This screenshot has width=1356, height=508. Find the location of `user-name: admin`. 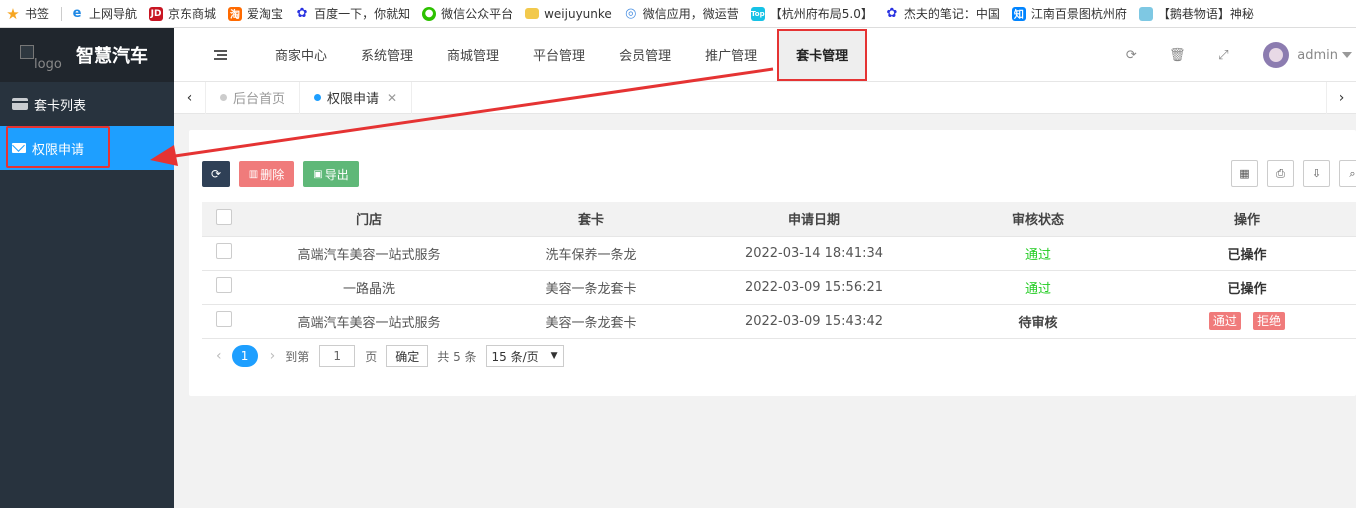

user-name: admin is located at coordinates (1317, 55).